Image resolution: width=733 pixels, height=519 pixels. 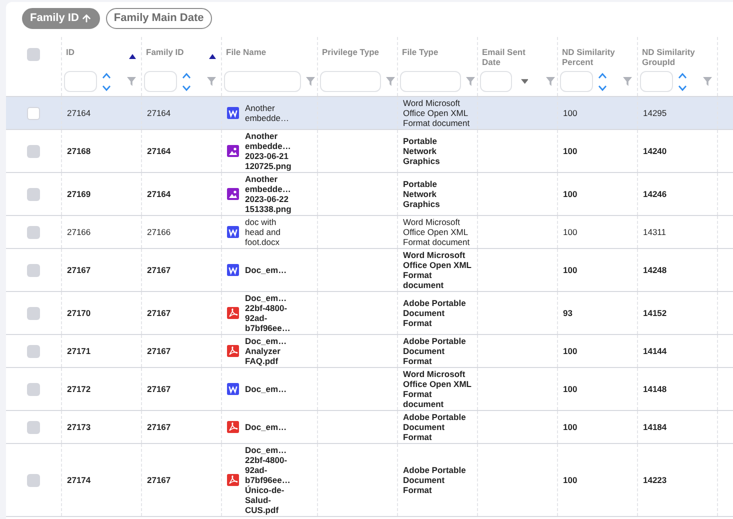 I want to click on file-name: Another embedde… 2023-06-22 151338.png, so click(x=268, y=194).